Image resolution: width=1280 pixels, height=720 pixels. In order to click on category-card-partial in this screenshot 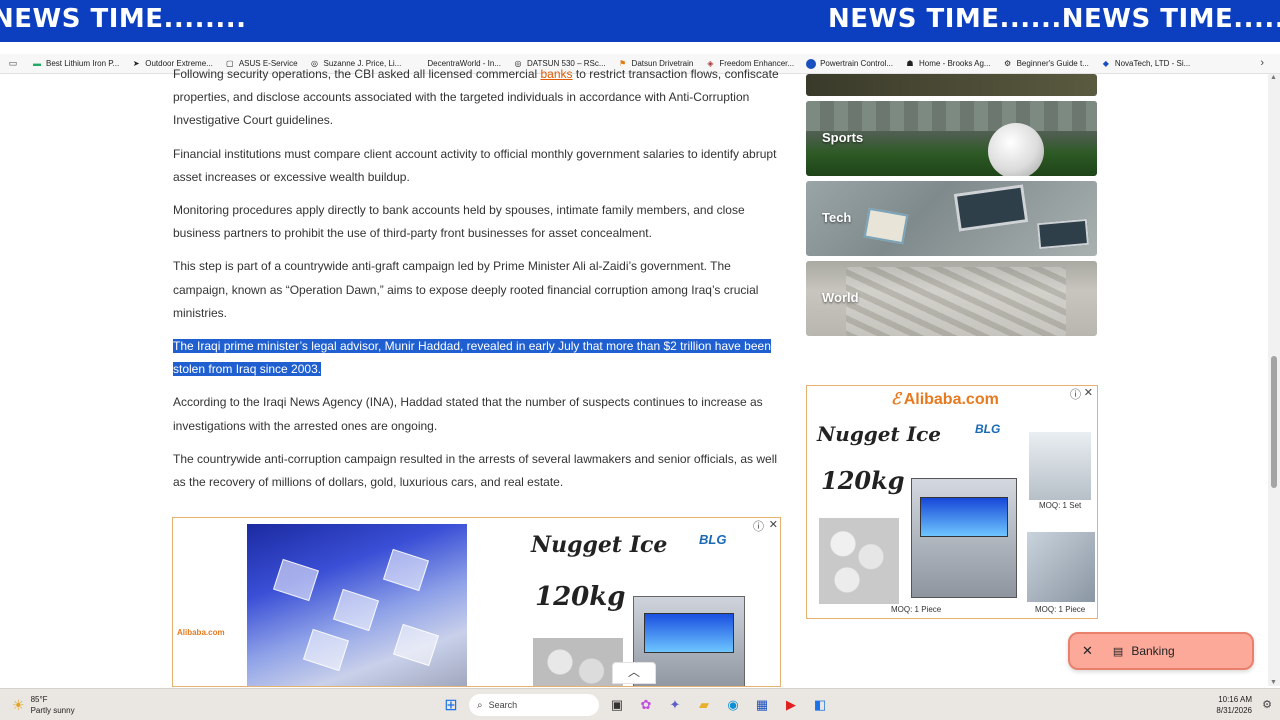, I will do `click(951, 85)`.